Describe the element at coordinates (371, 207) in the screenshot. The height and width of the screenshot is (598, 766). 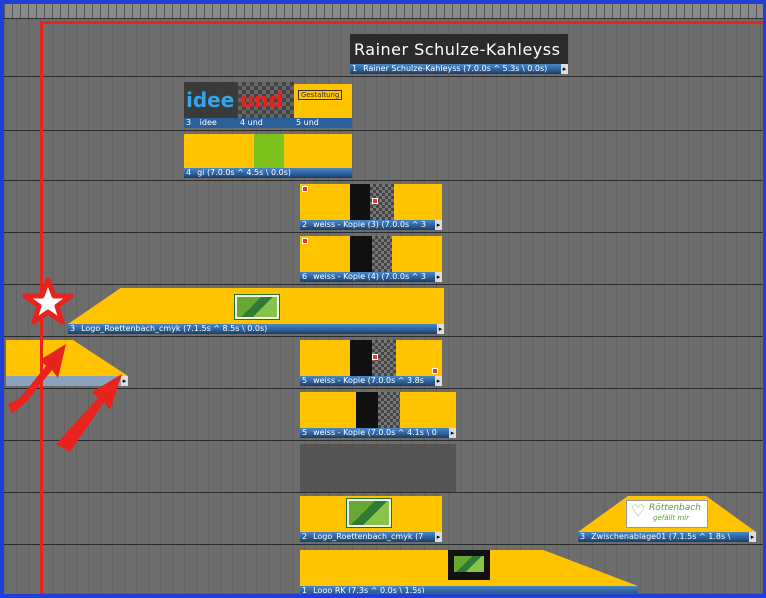
I see `clip-weiss-kopie-3: 2 weiss - Kopie (3) (7.0.0s ^ 3 ▸` at that location.